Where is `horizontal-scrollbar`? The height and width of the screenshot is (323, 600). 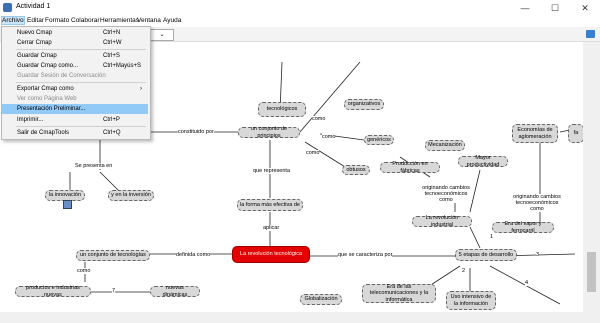 horizontal-scrollbar is located at coordinates (291, 317).